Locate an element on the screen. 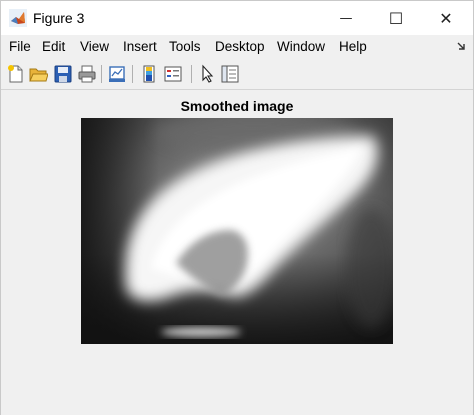  toolbar is located at coordinates (237, 74).